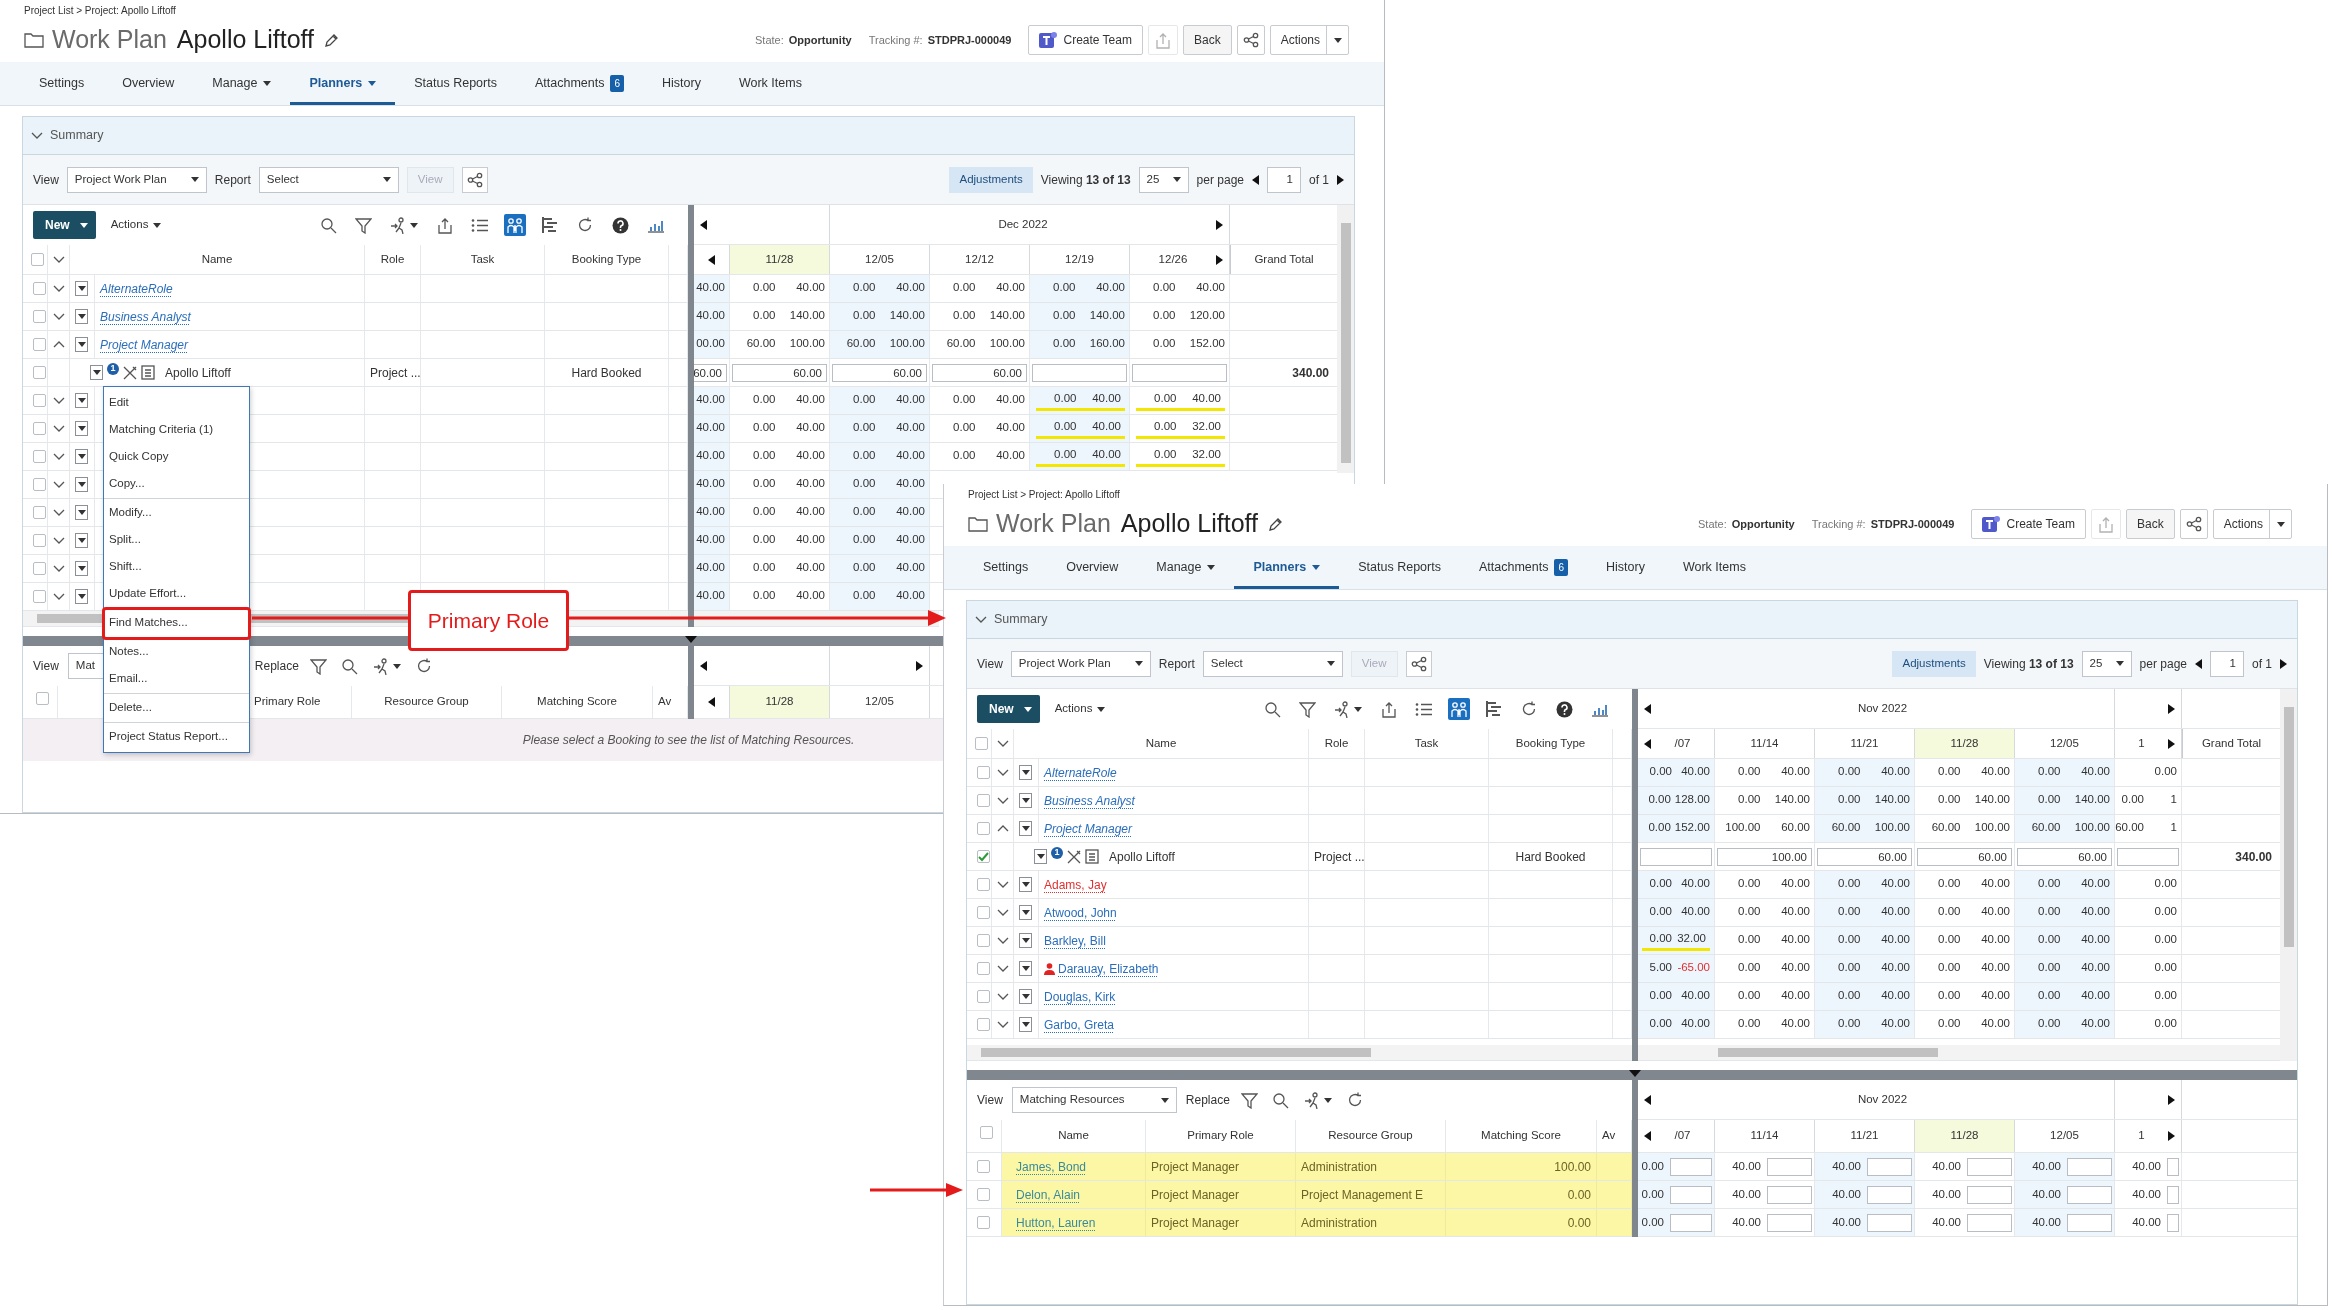  I want to click on hours-value: 5.00, so click(1660, 968).